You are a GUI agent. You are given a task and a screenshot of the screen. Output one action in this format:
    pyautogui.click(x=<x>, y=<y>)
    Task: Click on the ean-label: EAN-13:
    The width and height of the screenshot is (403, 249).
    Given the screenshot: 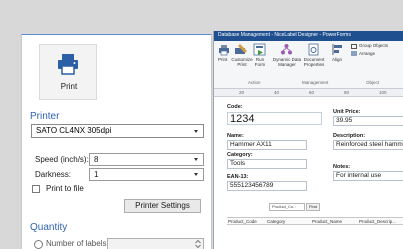 What is the action you would take?
    pyautogui.click(x=238, y=177)
    